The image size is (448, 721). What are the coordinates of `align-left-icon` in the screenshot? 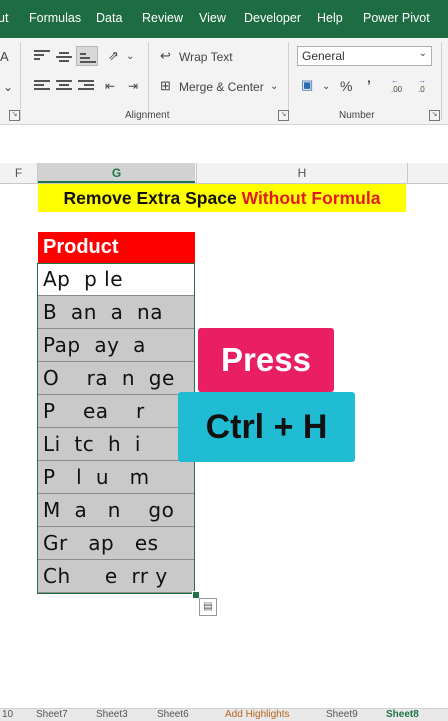 It's located at (42, 86).